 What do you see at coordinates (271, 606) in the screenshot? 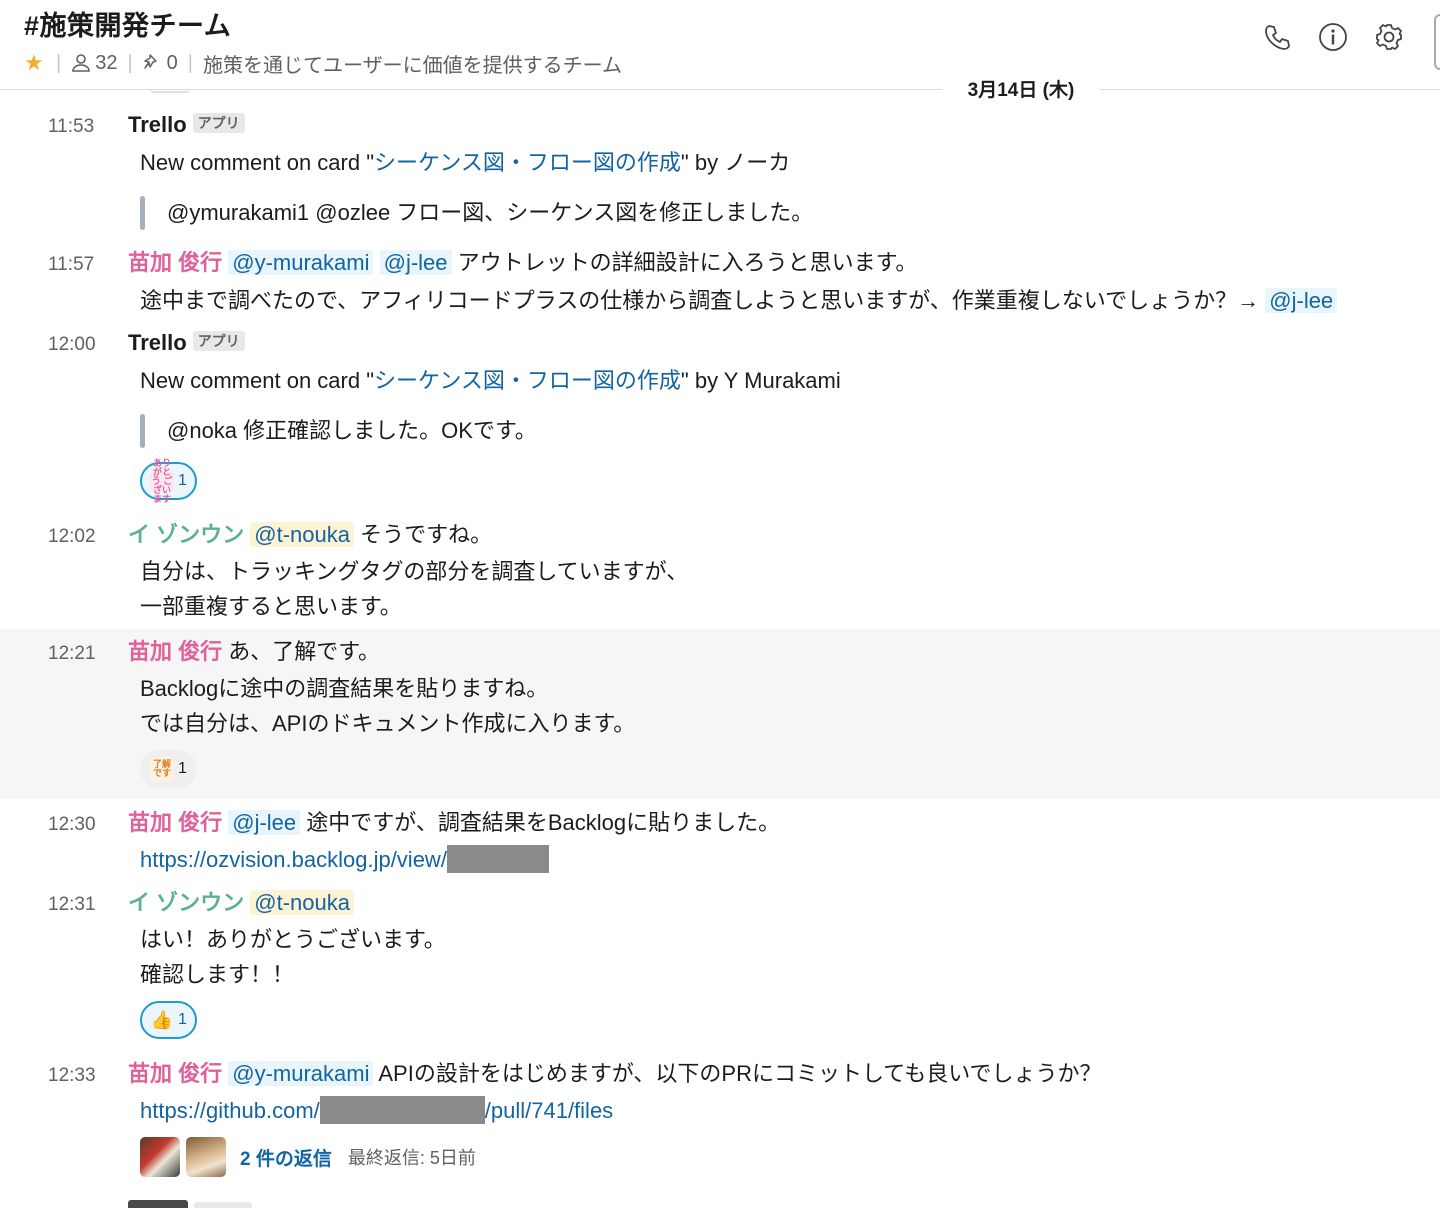
I see `message-text: 一部重複すると思います。` at bounding box center [271, 606].